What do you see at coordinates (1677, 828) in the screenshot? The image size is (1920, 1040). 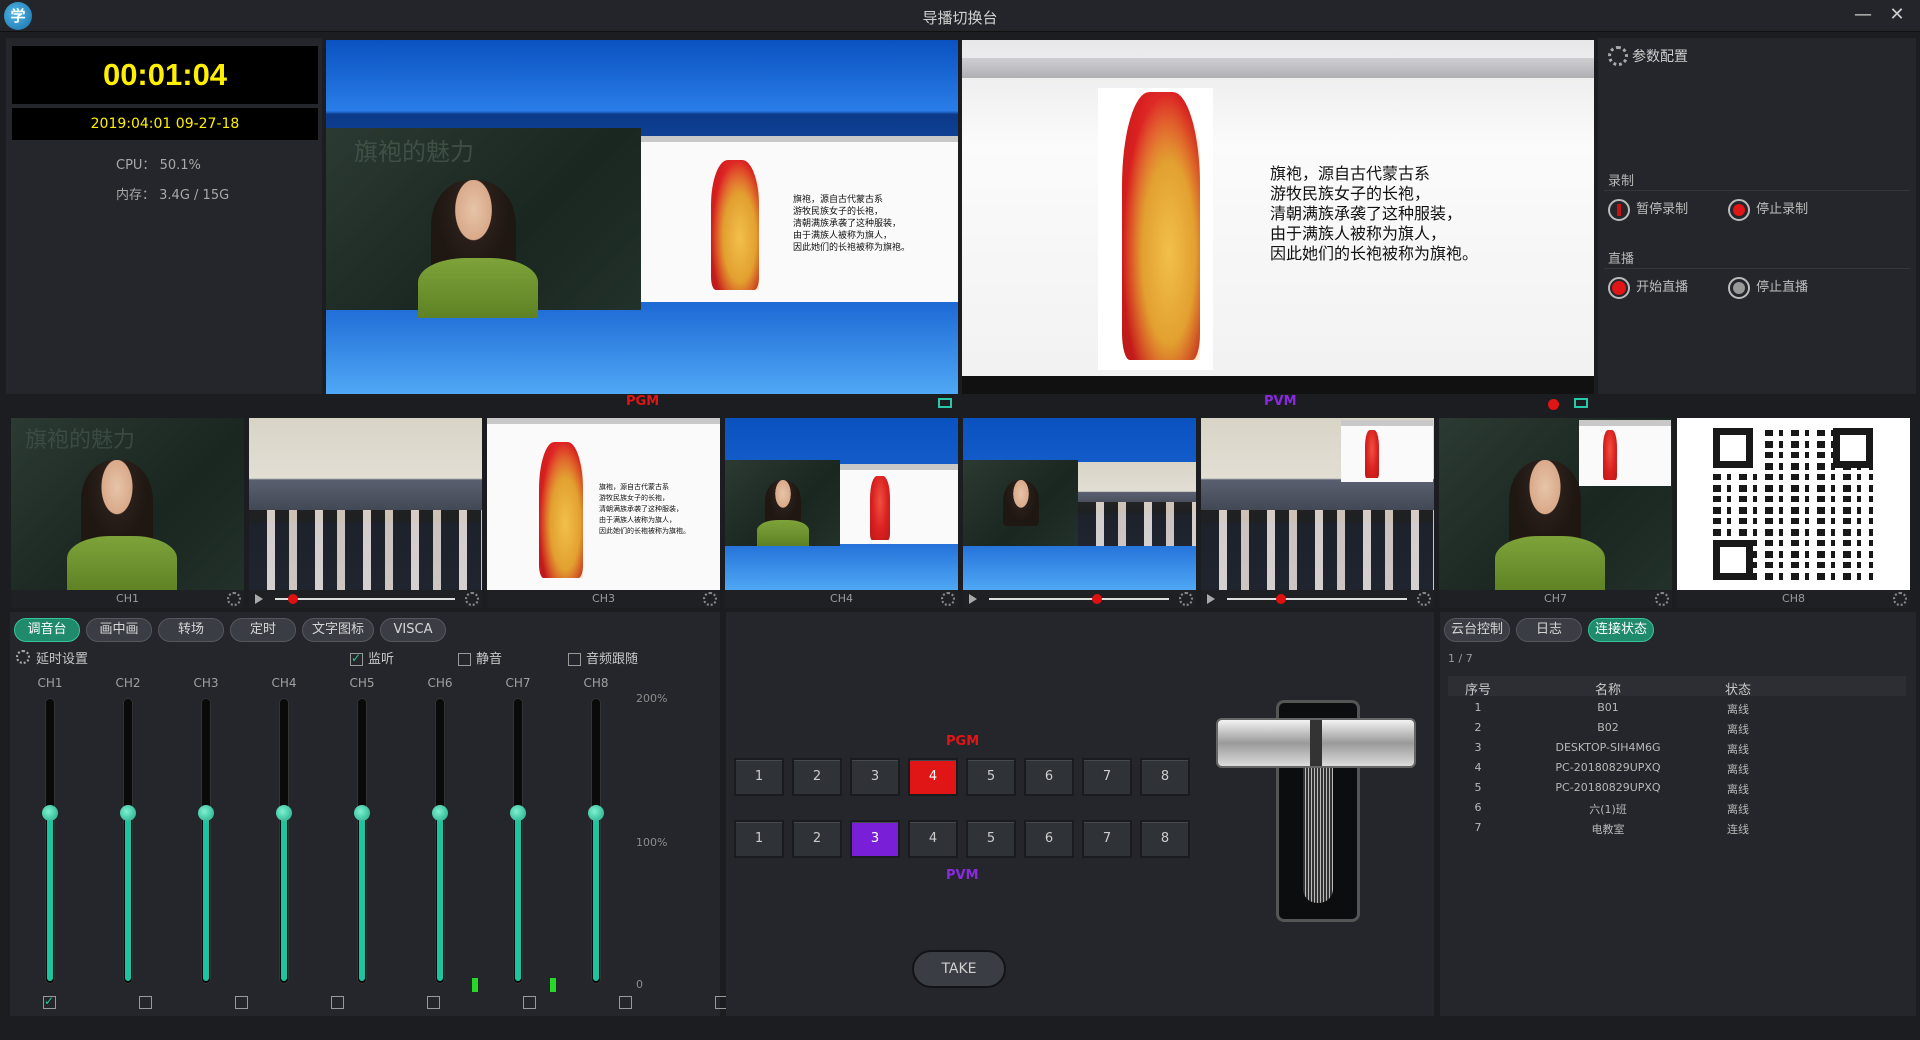 I see `table-row: 7 电教室 连线` at bounding box center [1677, 828].